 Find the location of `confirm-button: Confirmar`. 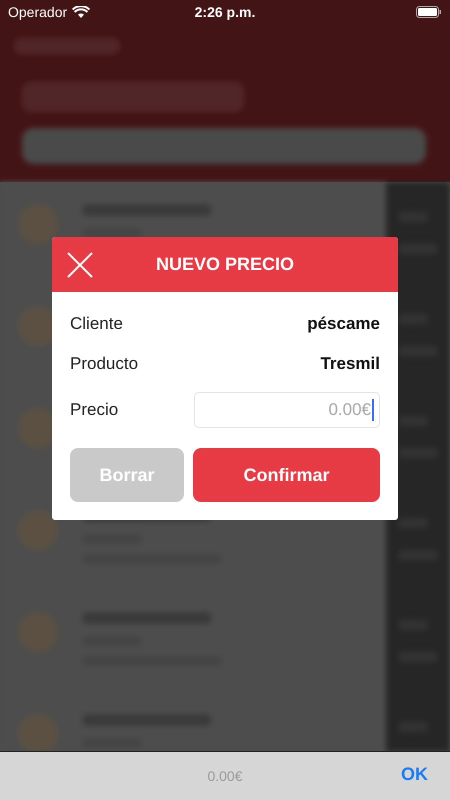

confirm-button: Confirmar is located at coordinates (286, 475).